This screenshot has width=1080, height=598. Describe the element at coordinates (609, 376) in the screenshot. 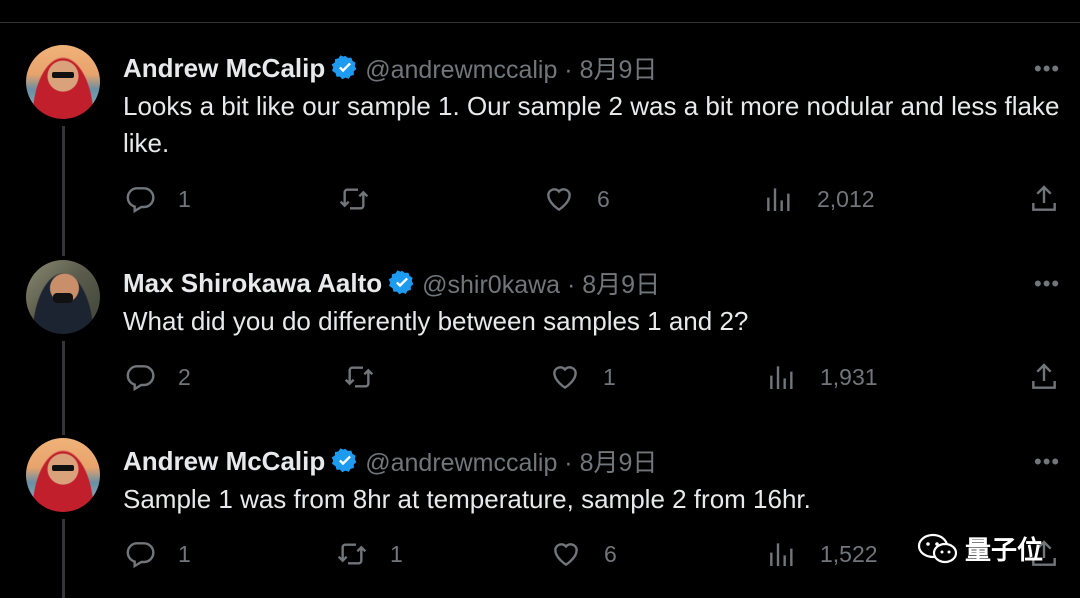

I see `like-count: 1` at that location.